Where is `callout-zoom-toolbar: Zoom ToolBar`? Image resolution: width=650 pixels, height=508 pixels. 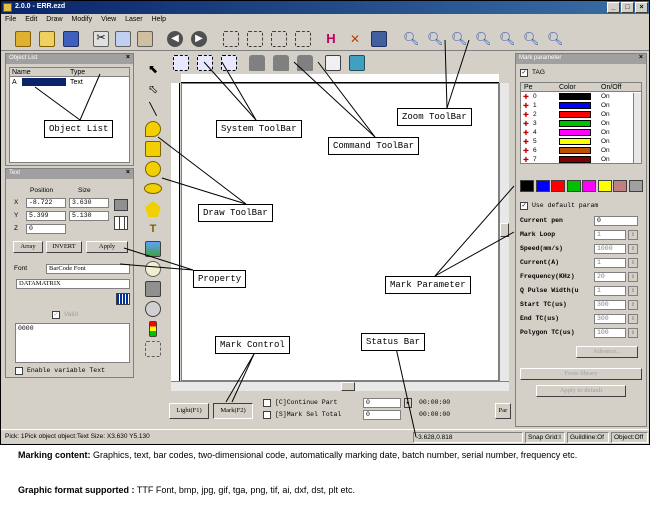
callout-zoom-toolbar: Zoom ToolBar is located at coordinates (434, 117).